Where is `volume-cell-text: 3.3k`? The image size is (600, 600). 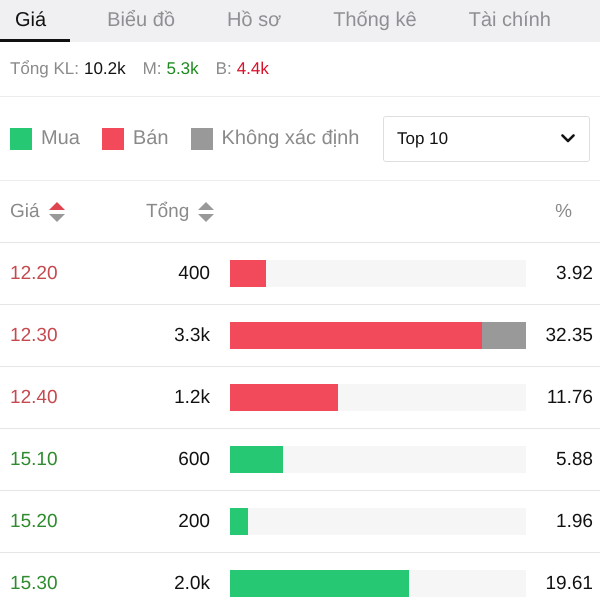
volume-cell-text: 3.3k is located at coordinates (191, 335).